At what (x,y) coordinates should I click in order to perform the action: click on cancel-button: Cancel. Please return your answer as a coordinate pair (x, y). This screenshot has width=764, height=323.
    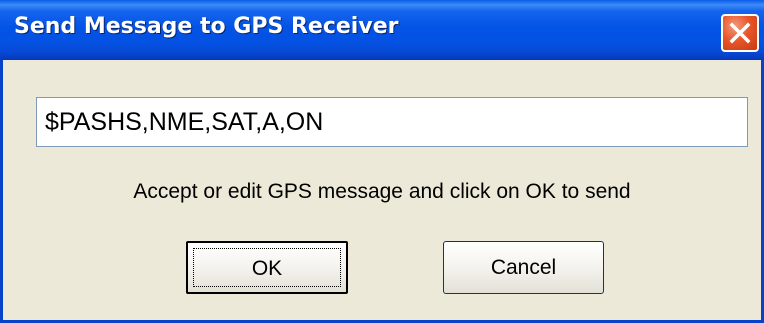
    Looking at the image, I should click on (523, 267).